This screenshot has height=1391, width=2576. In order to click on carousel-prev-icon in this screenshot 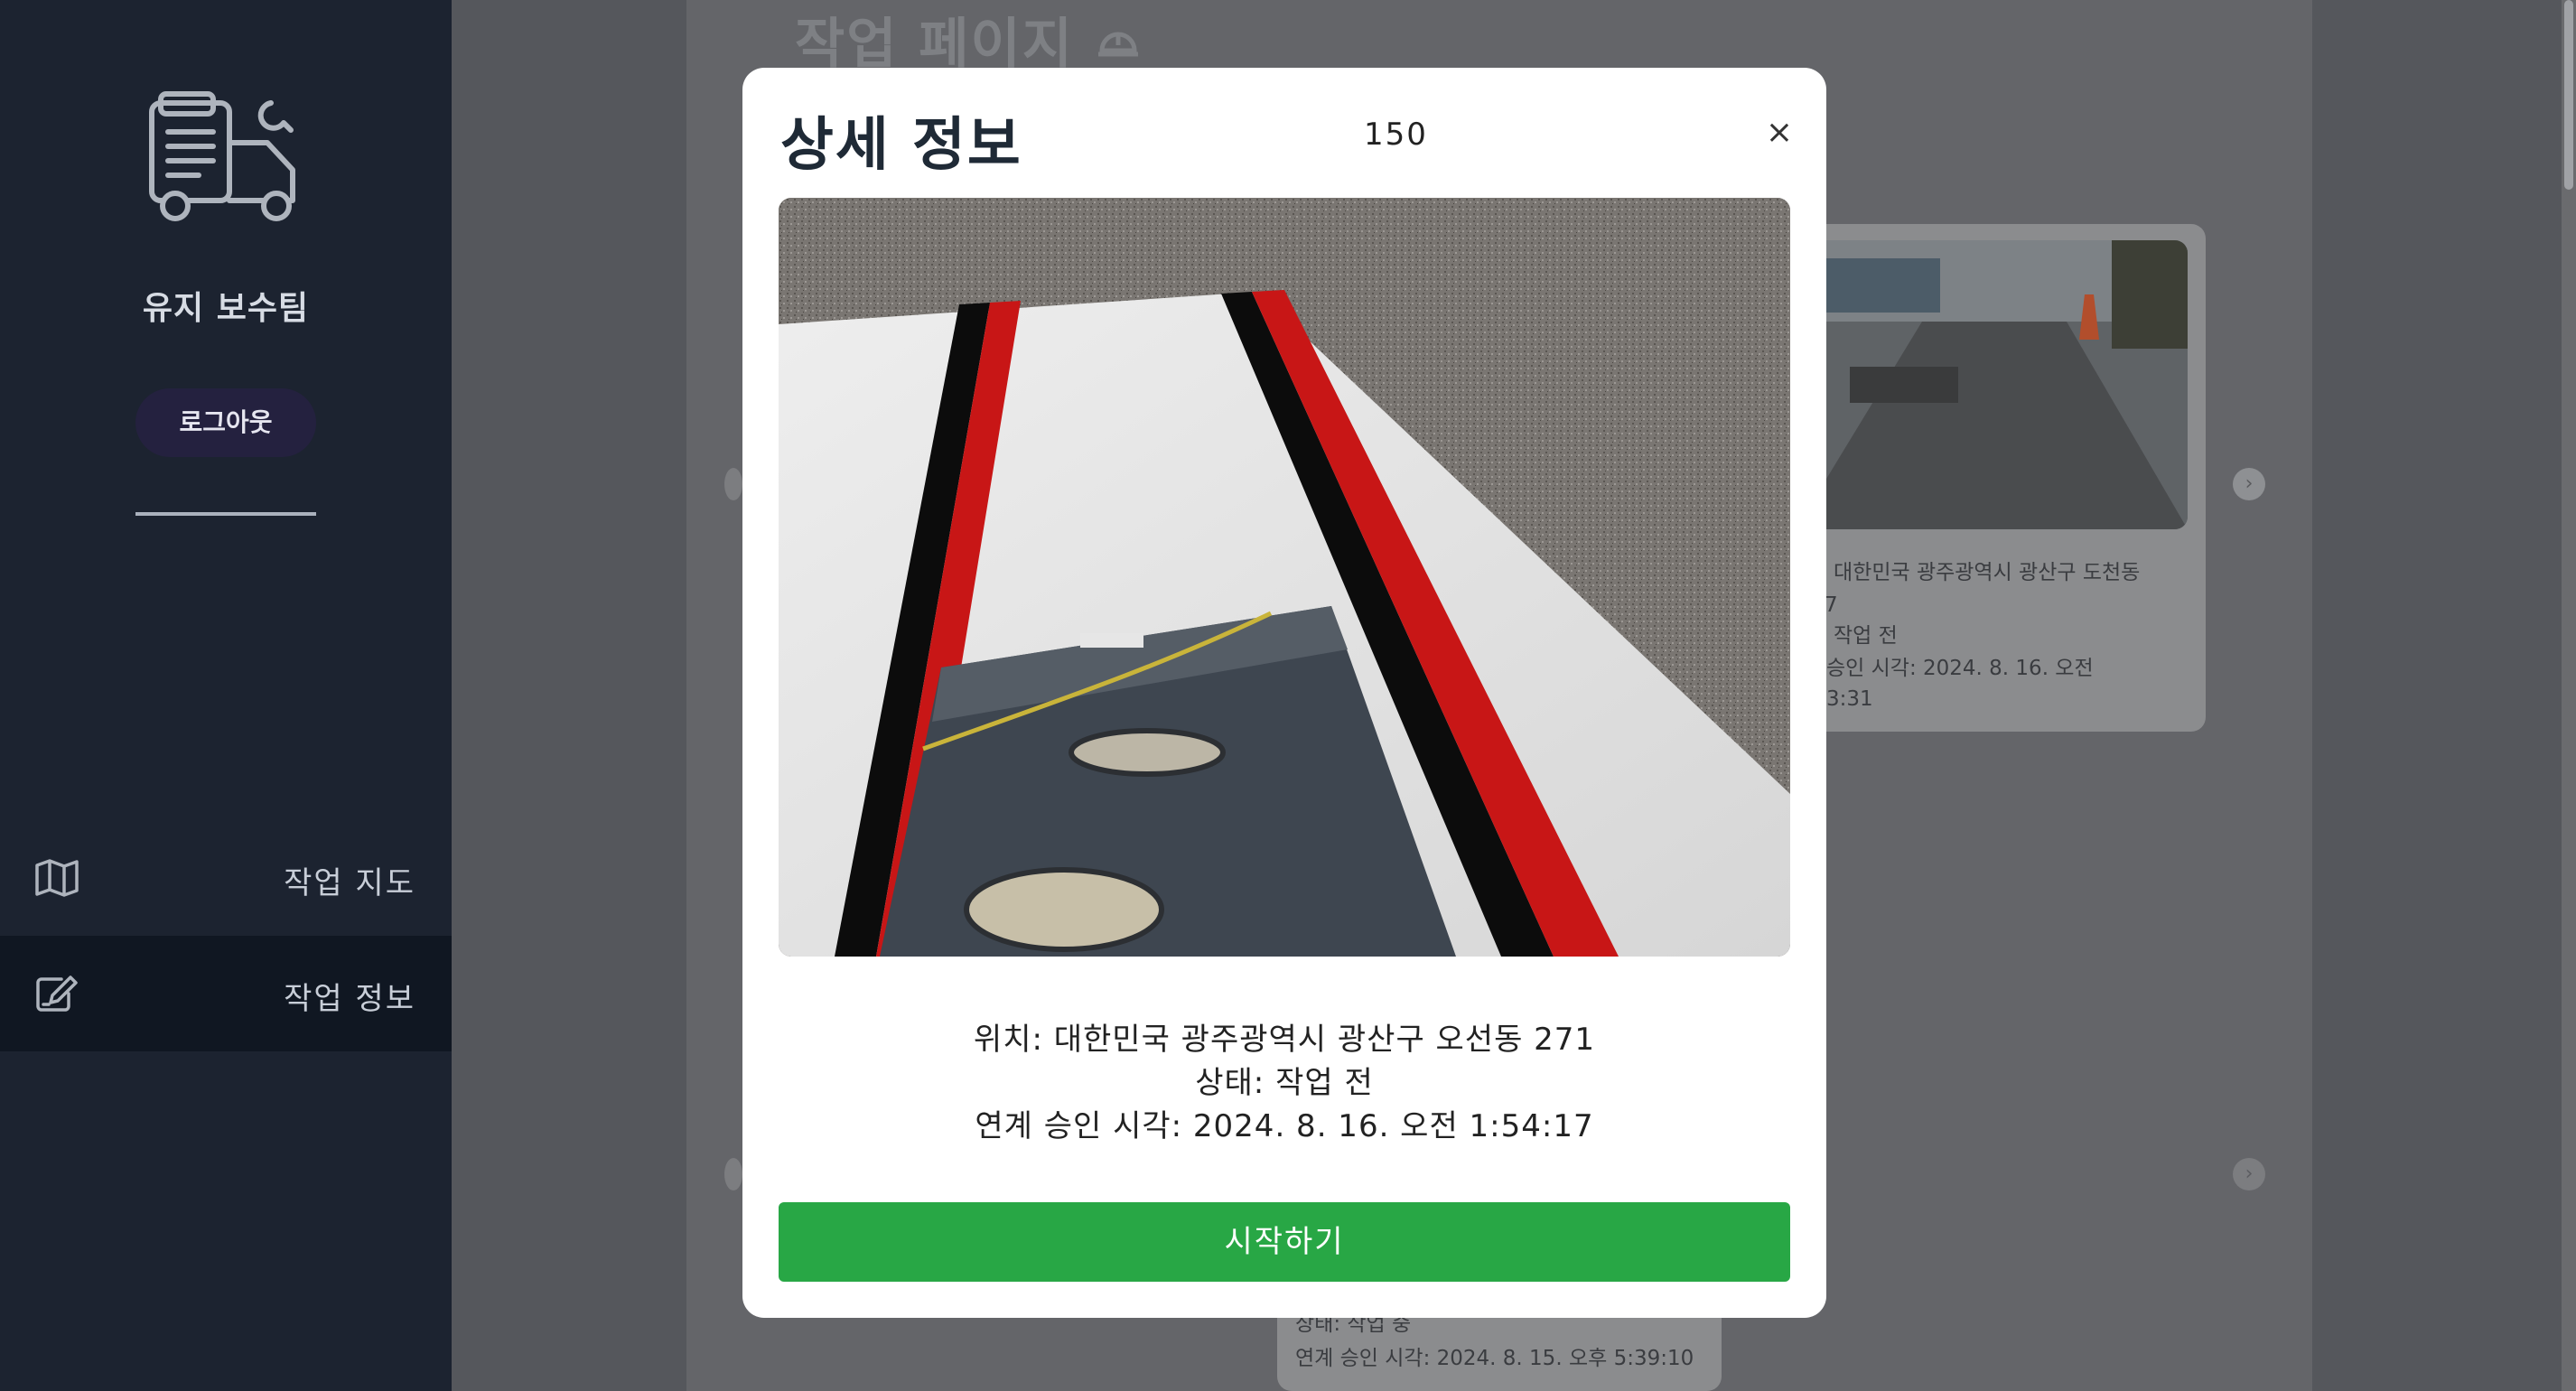, I will do `click(733, 484)`.